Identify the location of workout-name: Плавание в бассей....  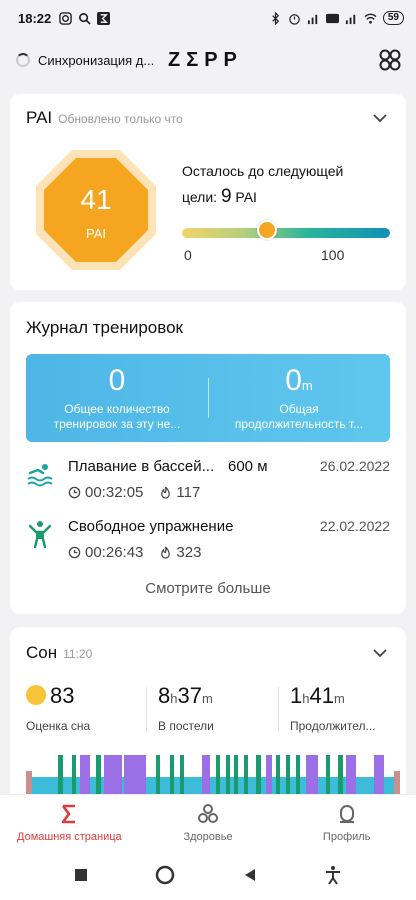
(141, 466).